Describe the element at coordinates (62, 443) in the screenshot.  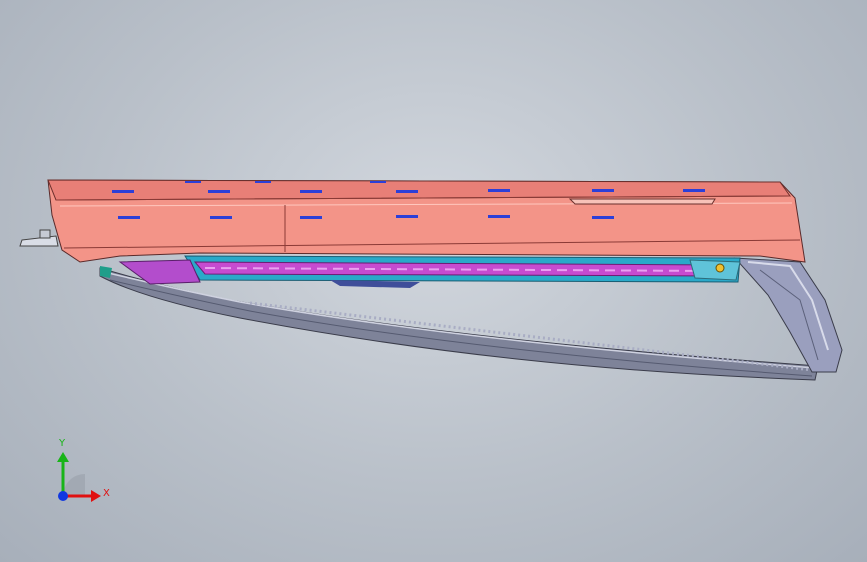
I see `y-axis-label: Y` at that location.